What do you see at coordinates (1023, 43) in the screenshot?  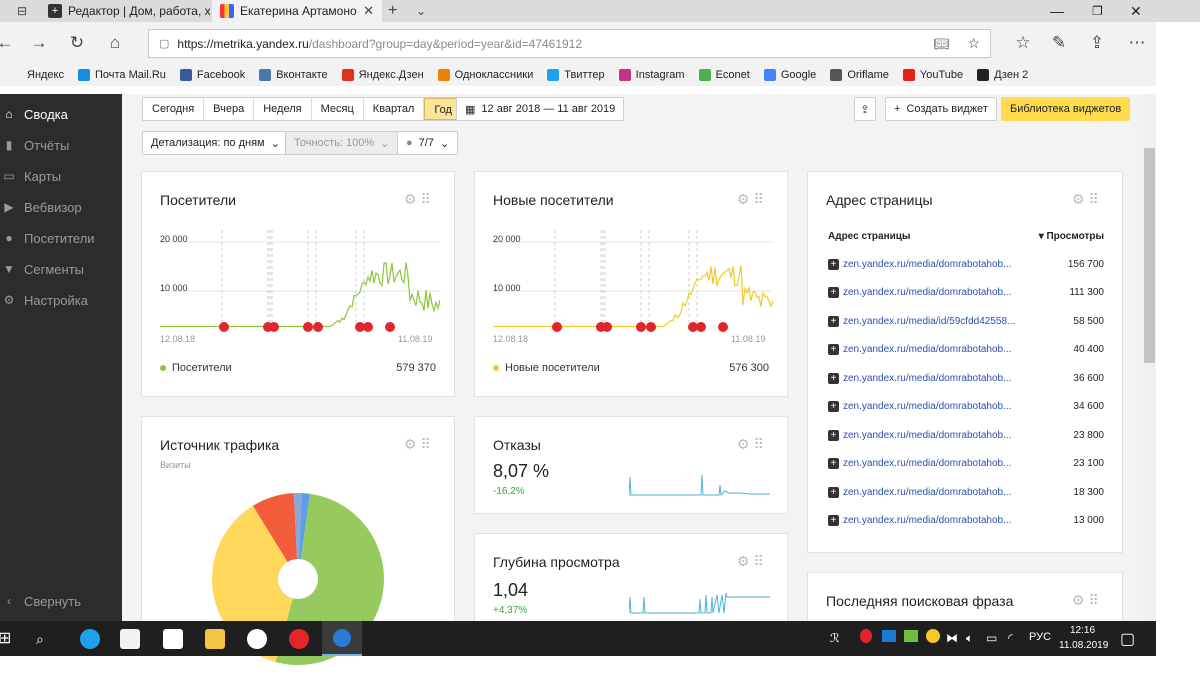 I see `favorites-icon: ☆` at bounding box center [1023, 43].